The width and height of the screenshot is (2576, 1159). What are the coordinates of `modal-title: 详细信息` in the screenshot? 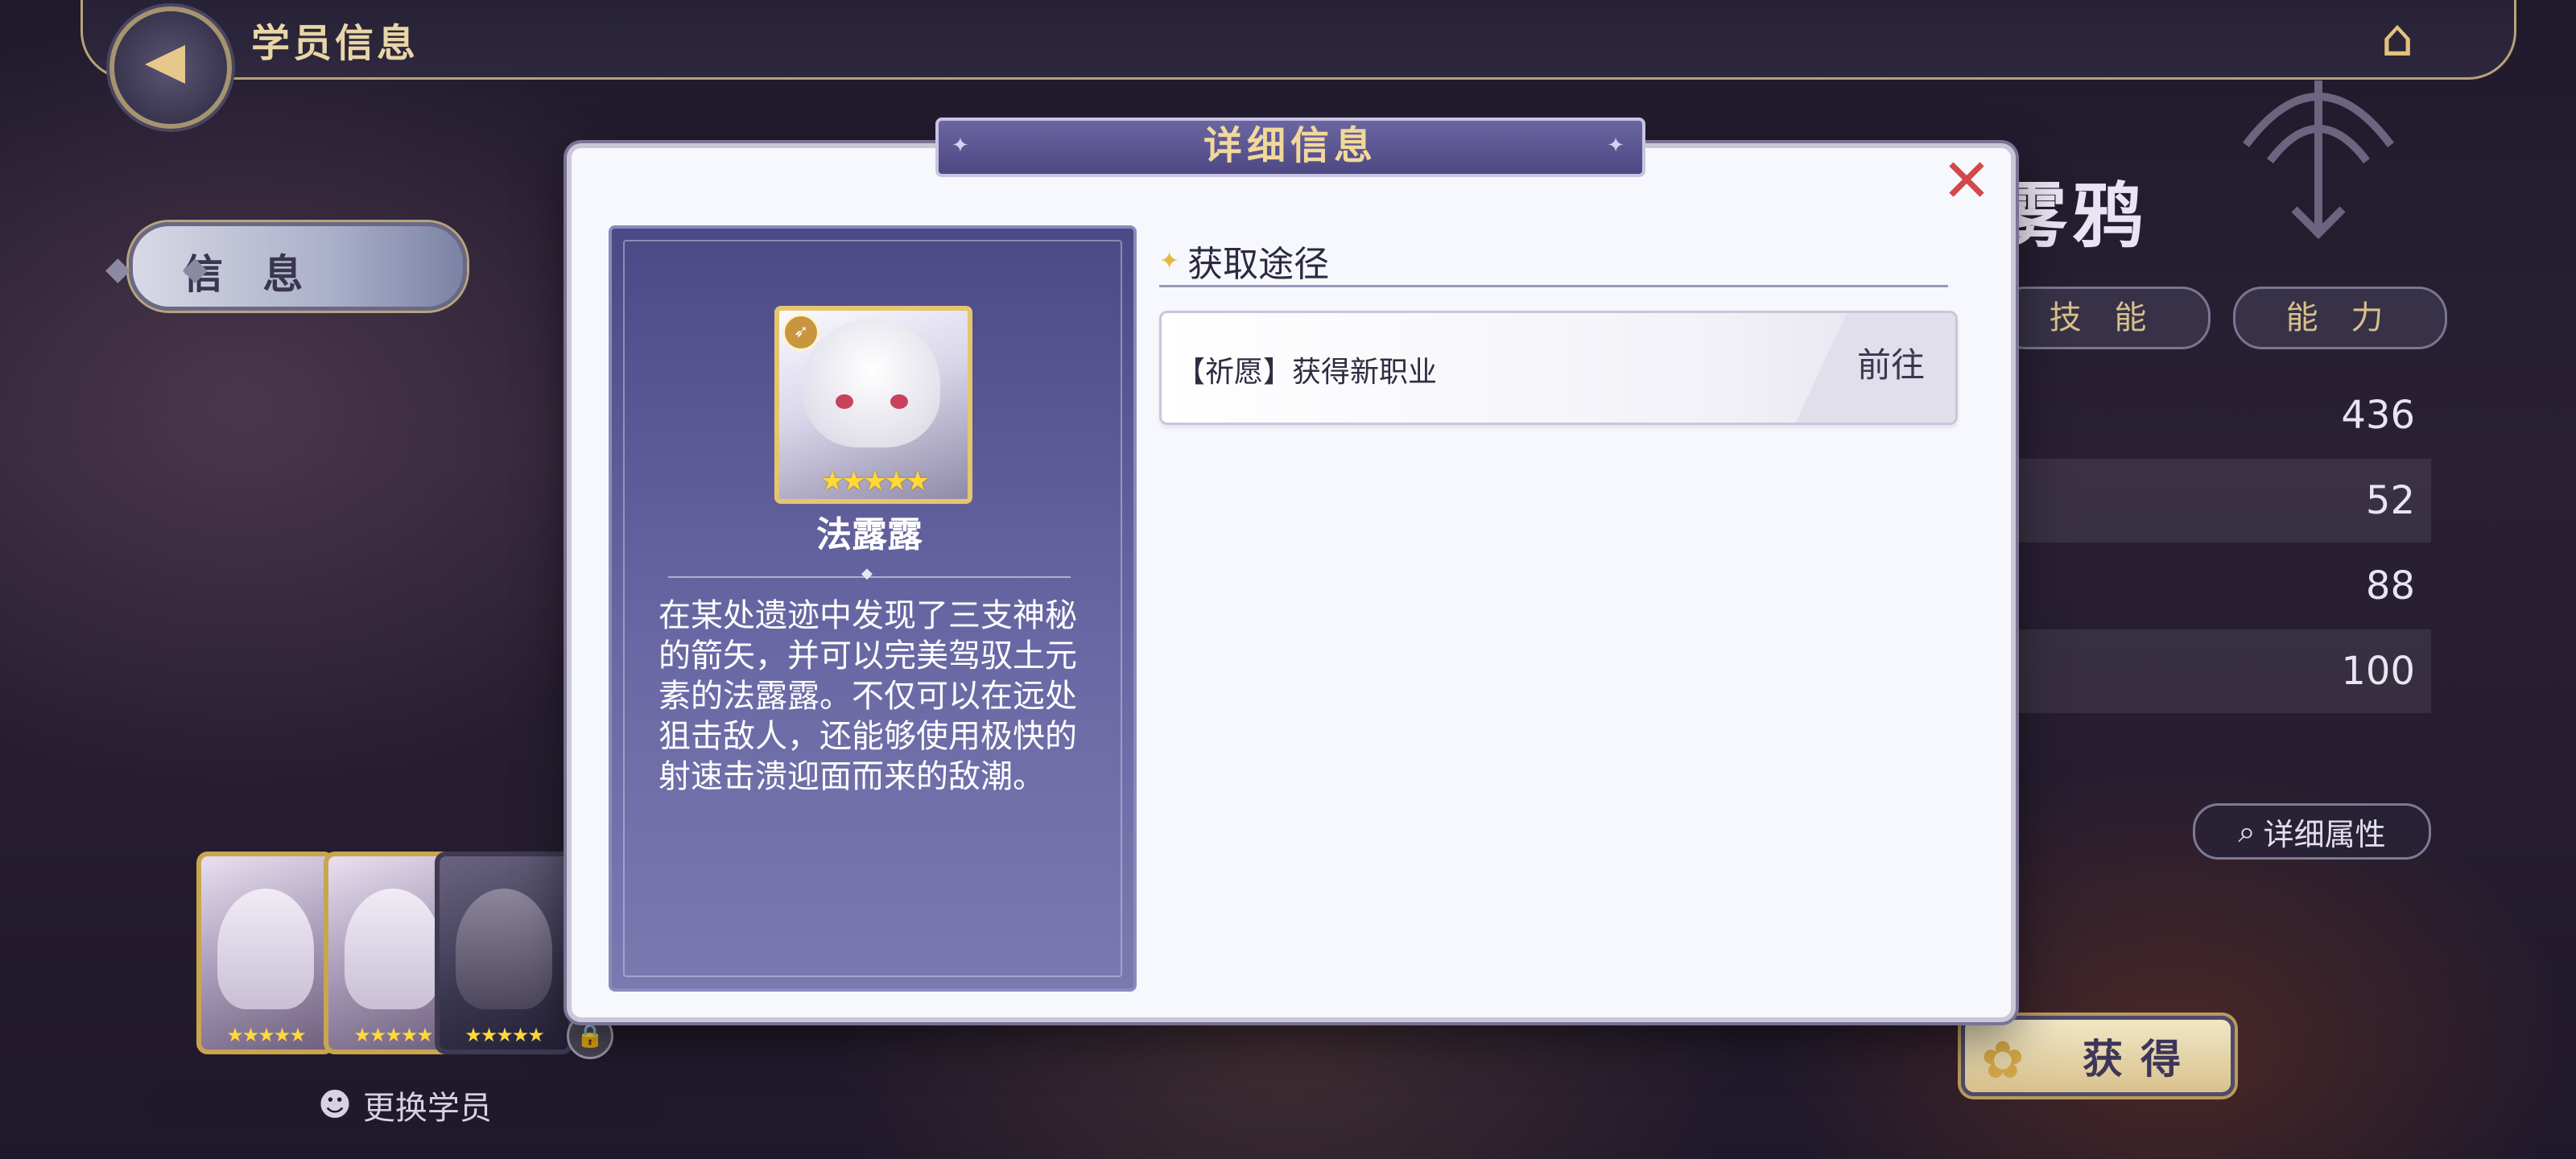 It's located at (1290, 147).